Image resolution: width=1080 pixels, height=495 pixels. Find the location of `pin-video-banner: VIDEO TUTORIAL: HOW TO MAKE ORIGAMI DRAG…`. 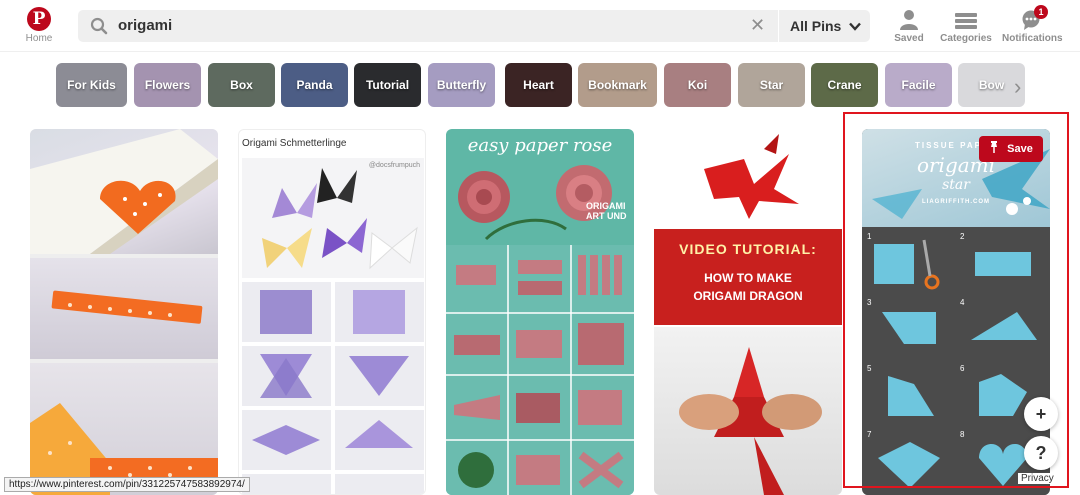

pin-video-banner: VIDEO TUTORIAL: HOW TO MAKE ORIGAMI DRAG… is located at coordinates (748, 277).